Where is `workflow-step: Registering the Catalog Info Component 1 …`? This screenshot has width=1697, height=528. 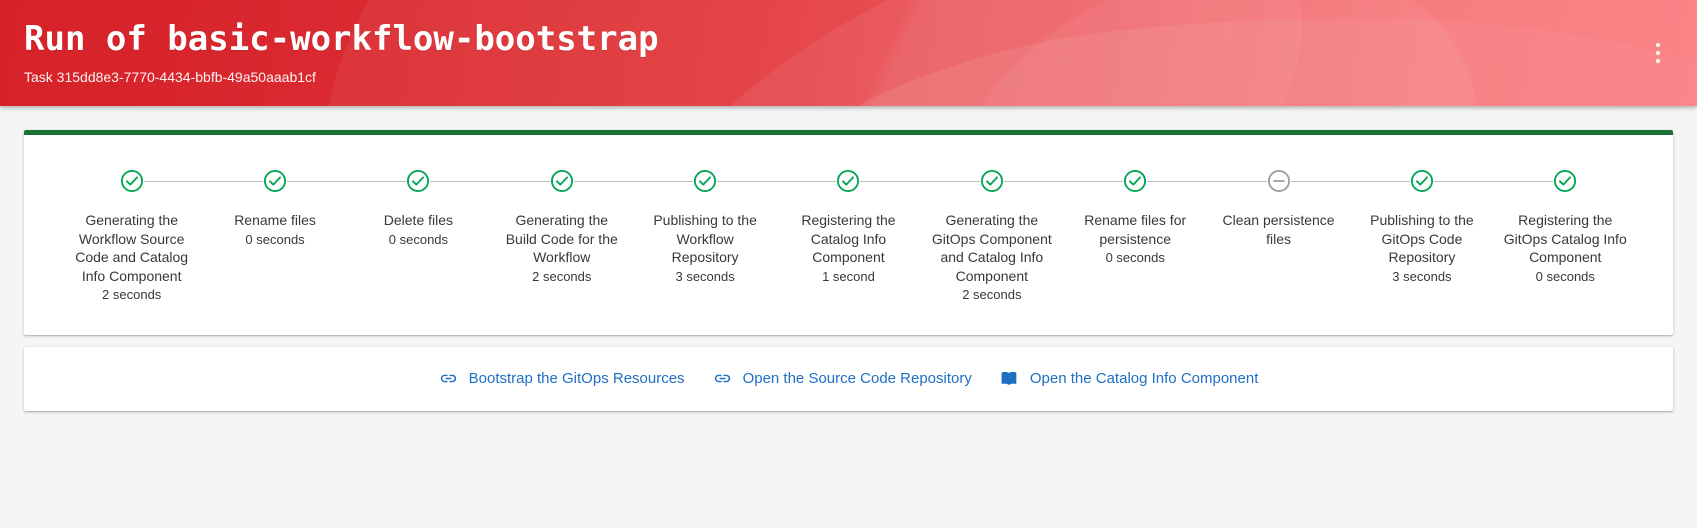 workflow-step: Registering the Catalog Info Component 1 … is located at coordinates (848, 227).